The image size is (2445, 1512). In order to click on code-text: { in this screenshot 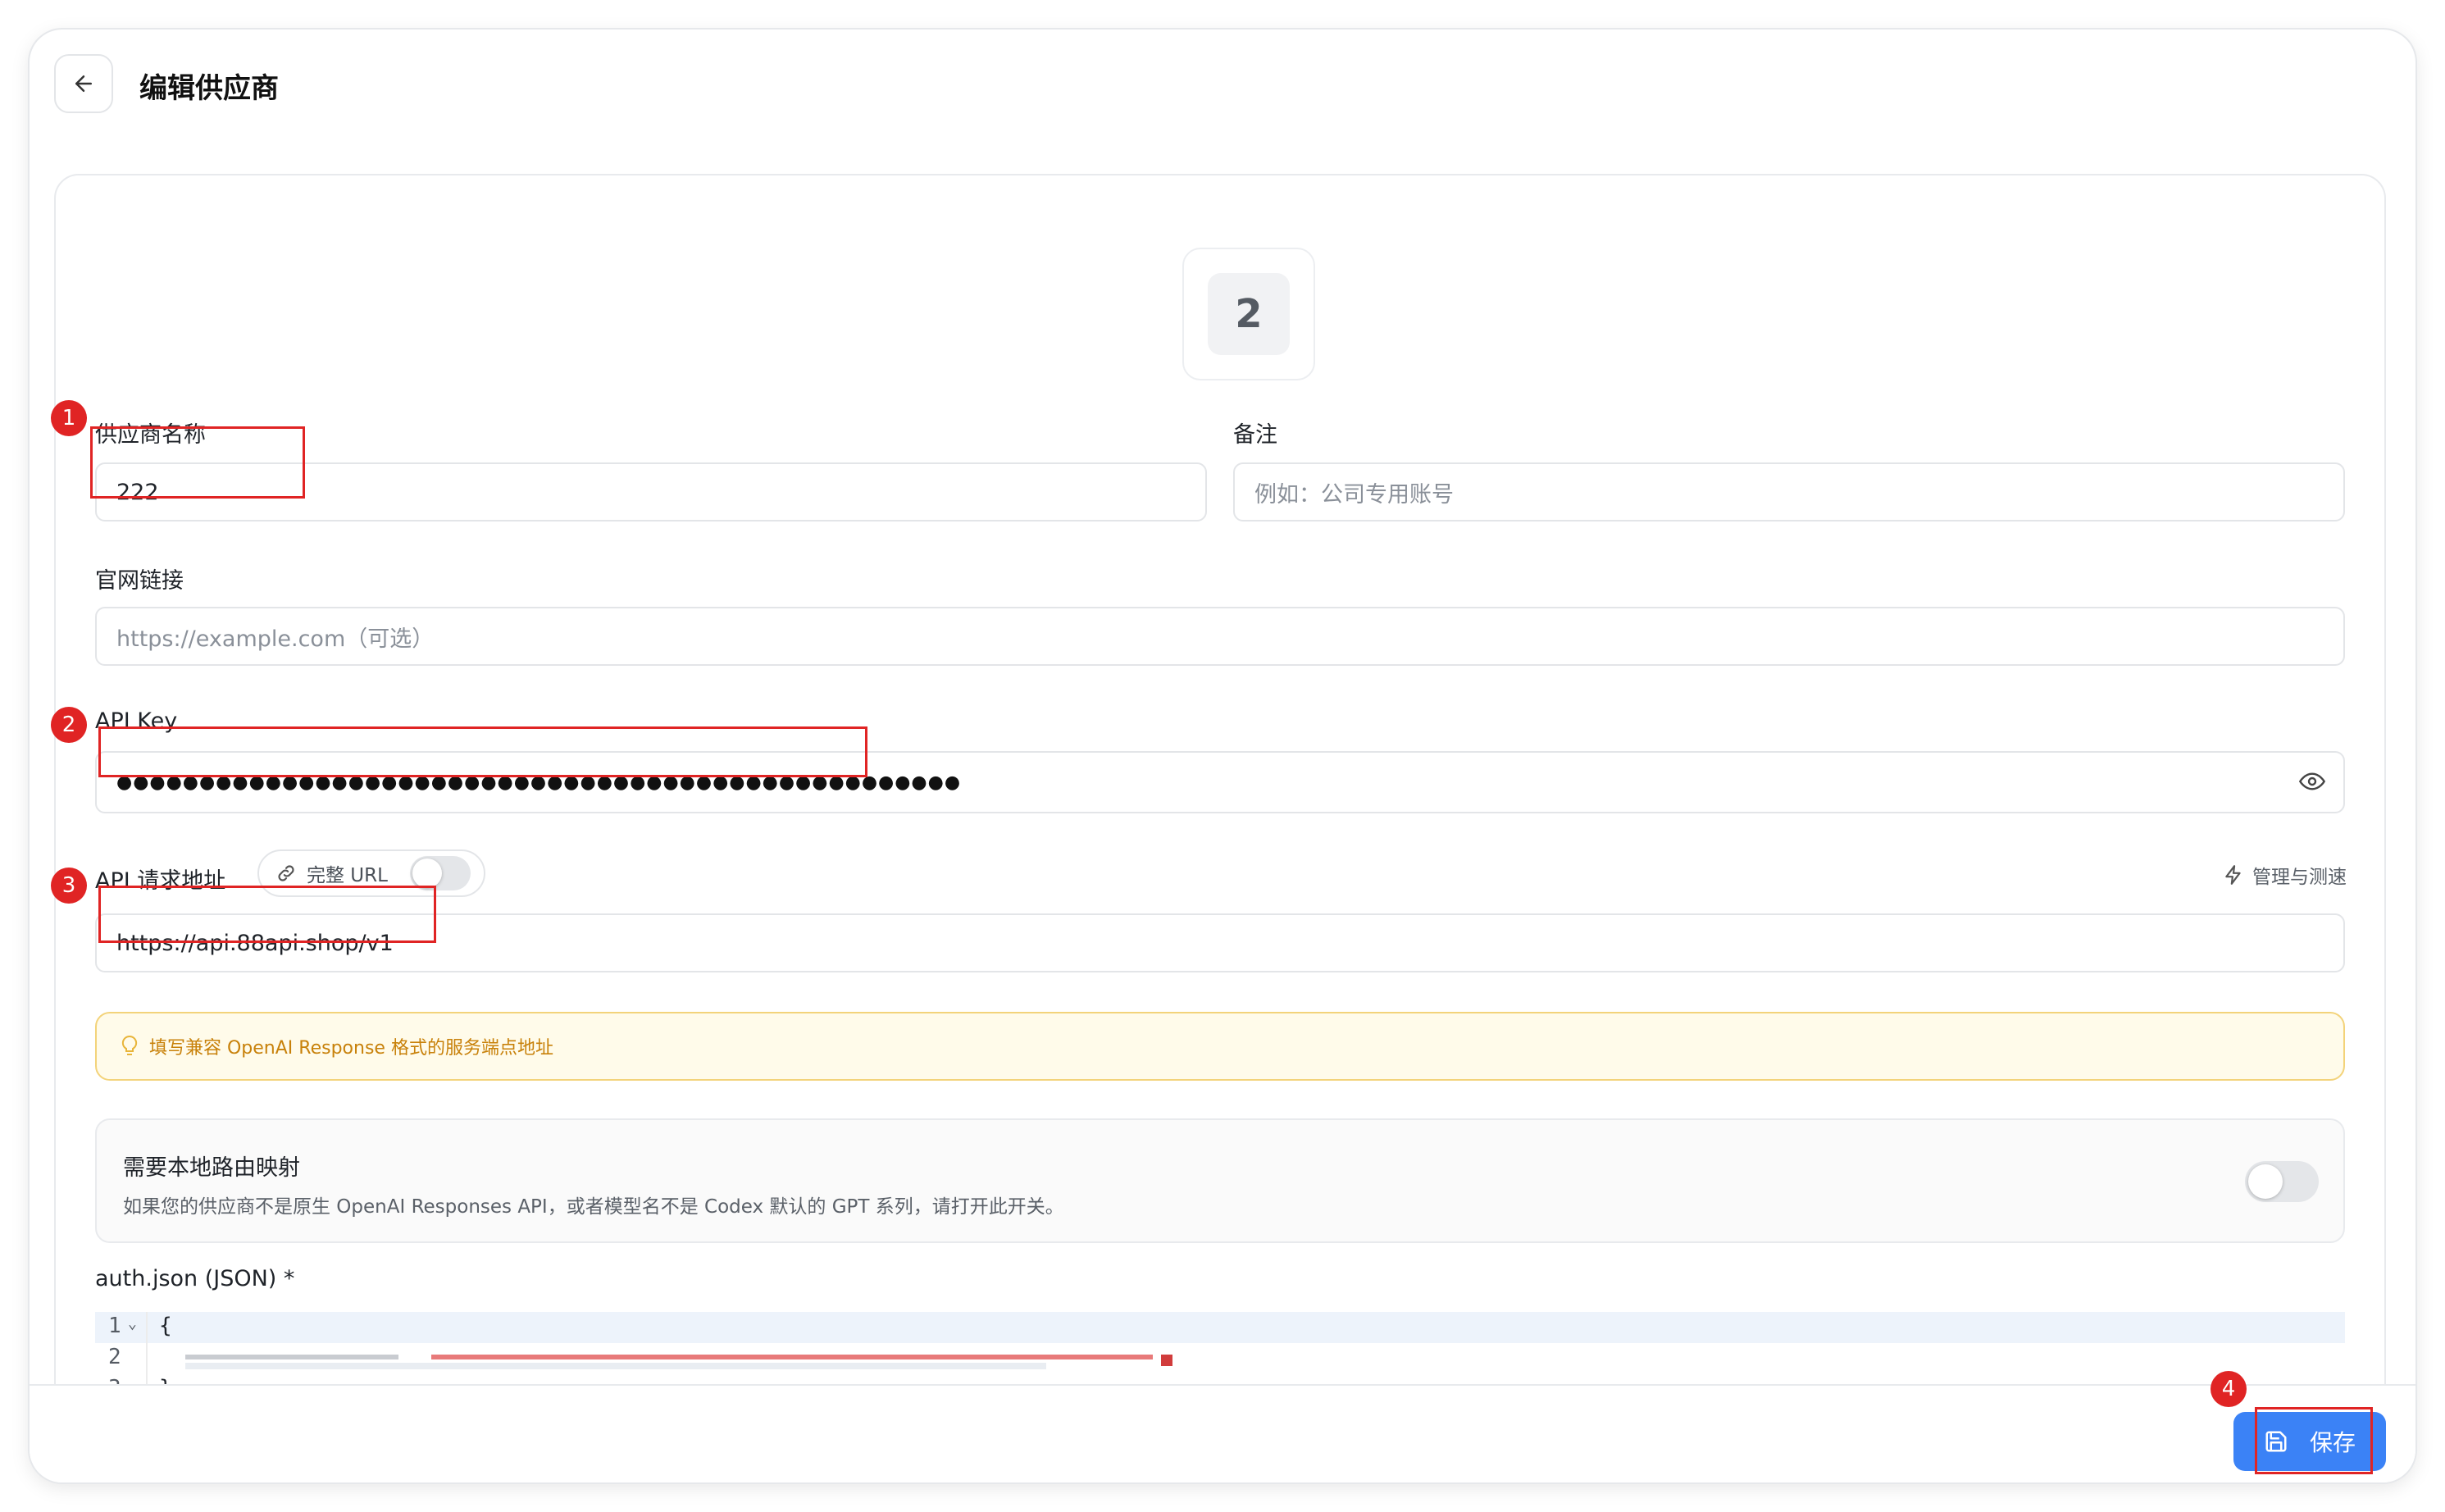, I will do `click(165, 1326)`.